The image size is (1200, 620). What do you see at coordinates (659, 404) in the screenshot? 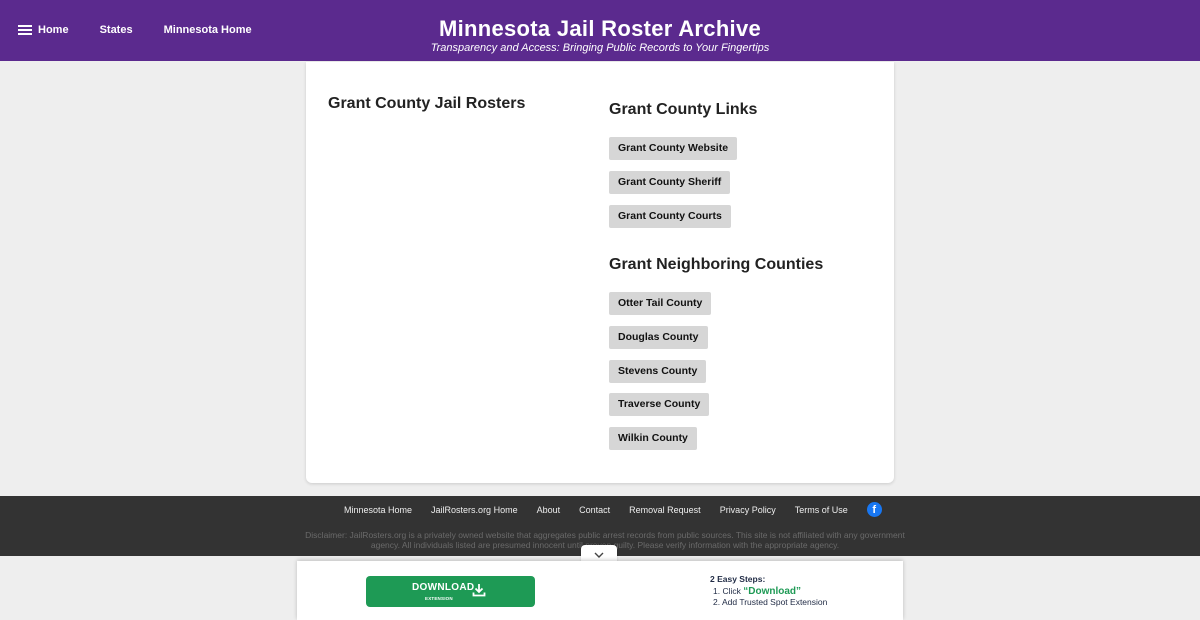
I see `neighbor-traverse-button: Traverse County` at bounding box center [659, 404].